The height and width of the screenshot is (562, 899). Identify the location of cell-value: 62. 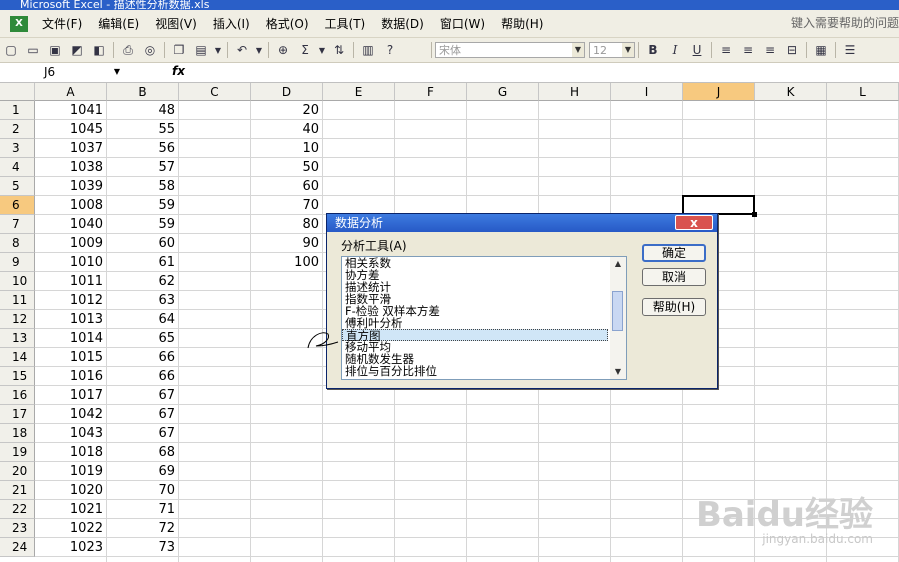
(143, 281).